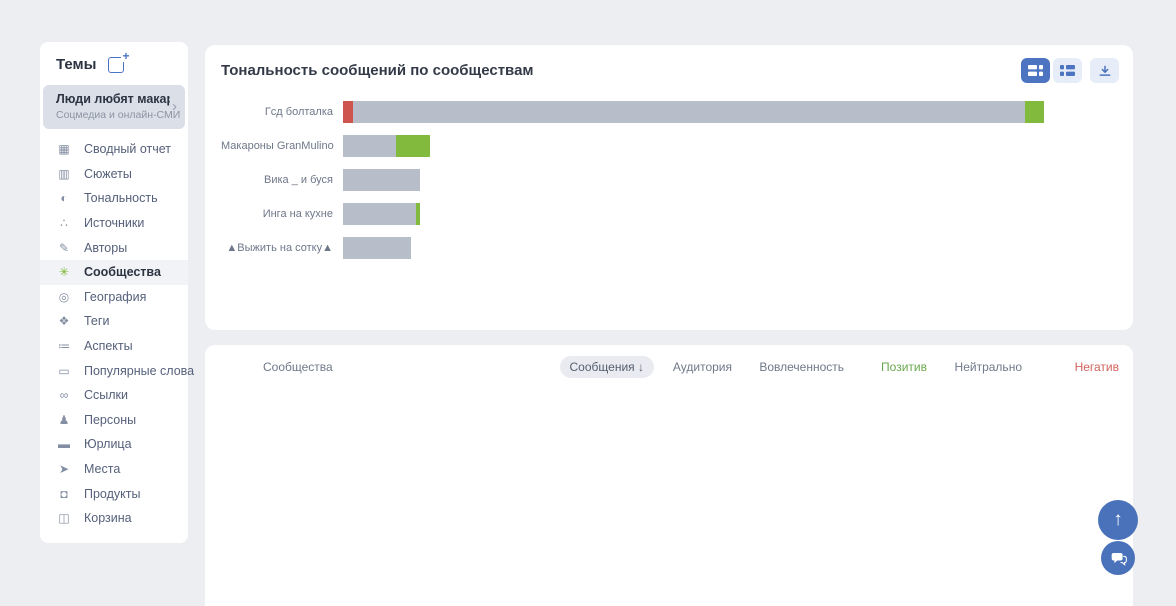 The width and height of the screenshot is (1176, 606). I want to click on sidebar-item-trash: ◫ Корзина, so click(114, 518).